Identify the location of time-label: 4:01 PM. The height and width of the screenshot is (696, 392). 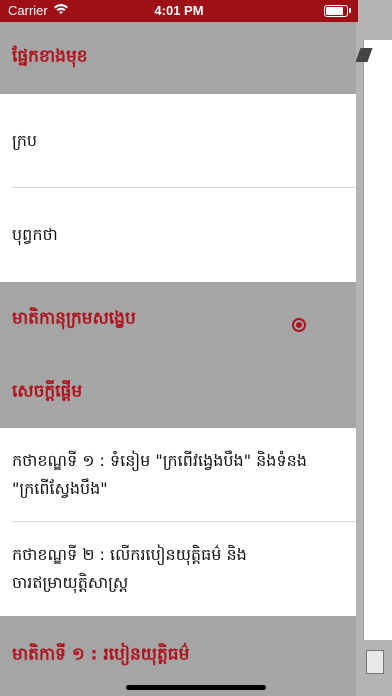
(179, 10).